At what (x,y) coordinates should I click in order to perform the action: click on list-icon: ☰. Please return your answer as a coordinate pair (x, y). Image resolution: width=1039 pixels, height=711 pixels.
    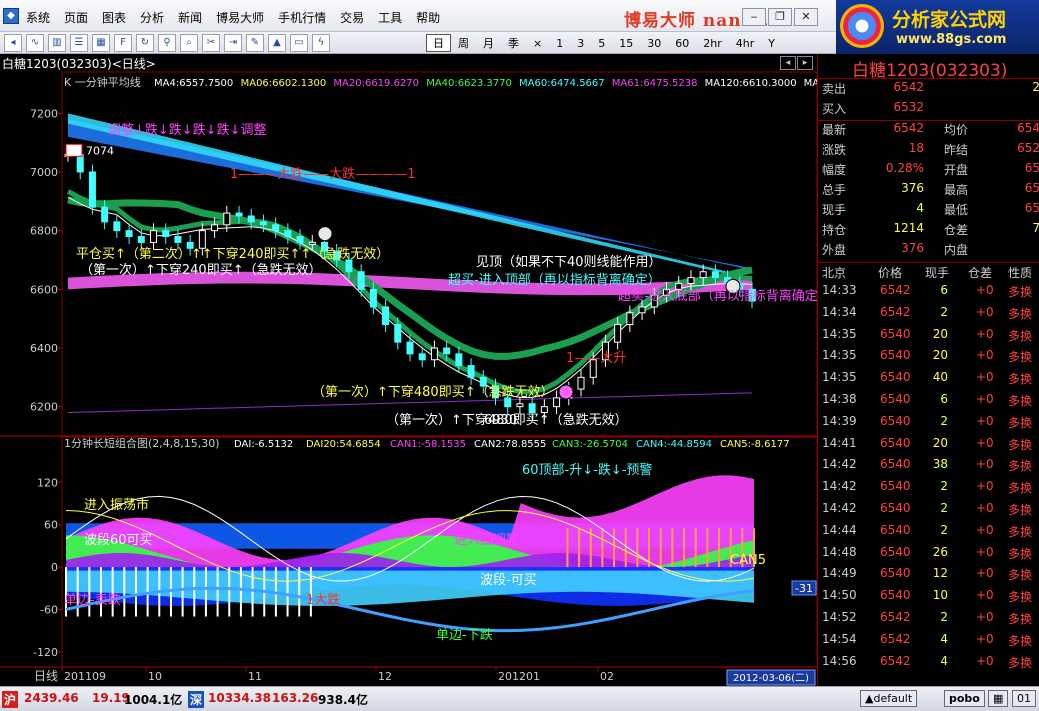
    Looking at the image, I should click on (79, 43).